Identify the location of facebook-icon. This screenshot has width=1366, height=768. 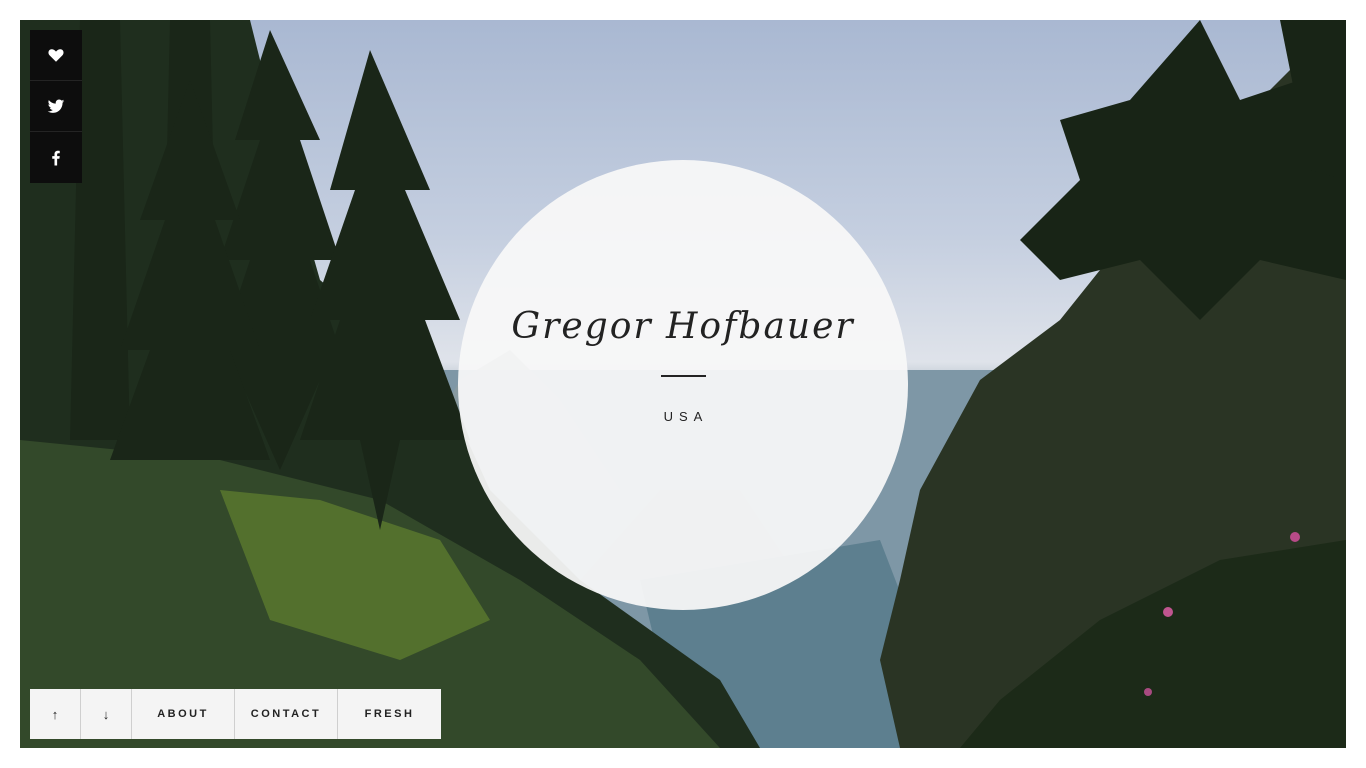
(56, 157).